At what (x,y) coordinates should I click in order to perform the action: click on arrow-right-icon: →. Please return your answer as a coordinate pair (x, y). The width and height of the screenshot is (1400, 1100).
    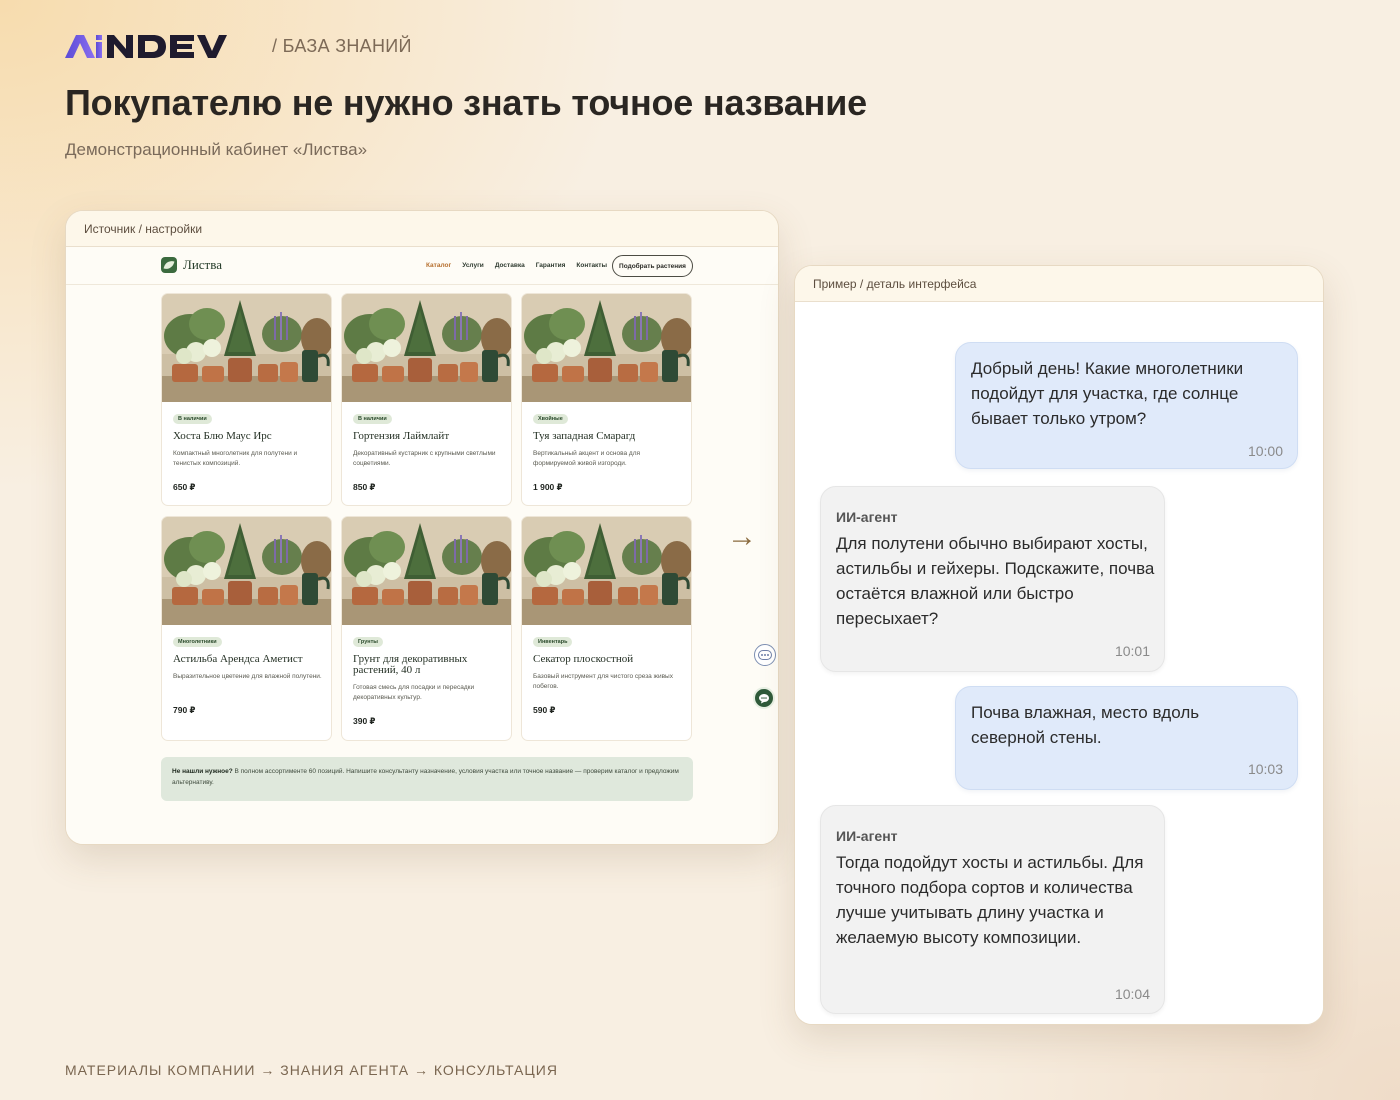
    Looking at the image, I should click on (742, 536).